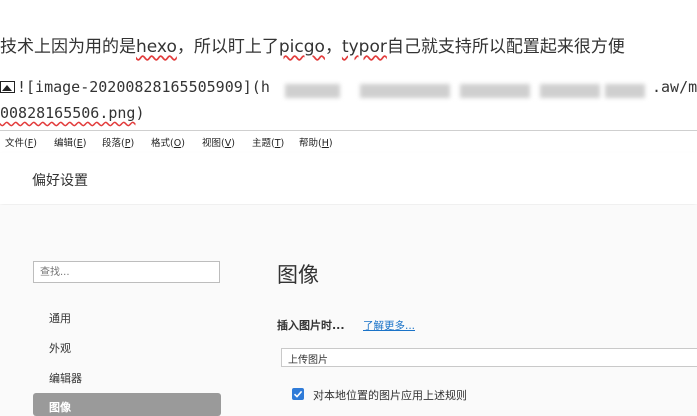  What do you see at coordinates (65, 378) in the screenshot?
I see `sidebar-item-editor: 编辑器` at bounding box center [65, 378].